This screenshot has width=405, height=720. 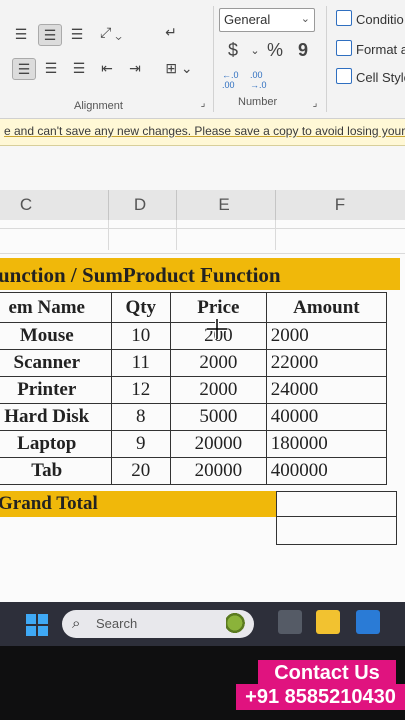 I want to click on cell-amount: 2000, so click(x=326, y=336).